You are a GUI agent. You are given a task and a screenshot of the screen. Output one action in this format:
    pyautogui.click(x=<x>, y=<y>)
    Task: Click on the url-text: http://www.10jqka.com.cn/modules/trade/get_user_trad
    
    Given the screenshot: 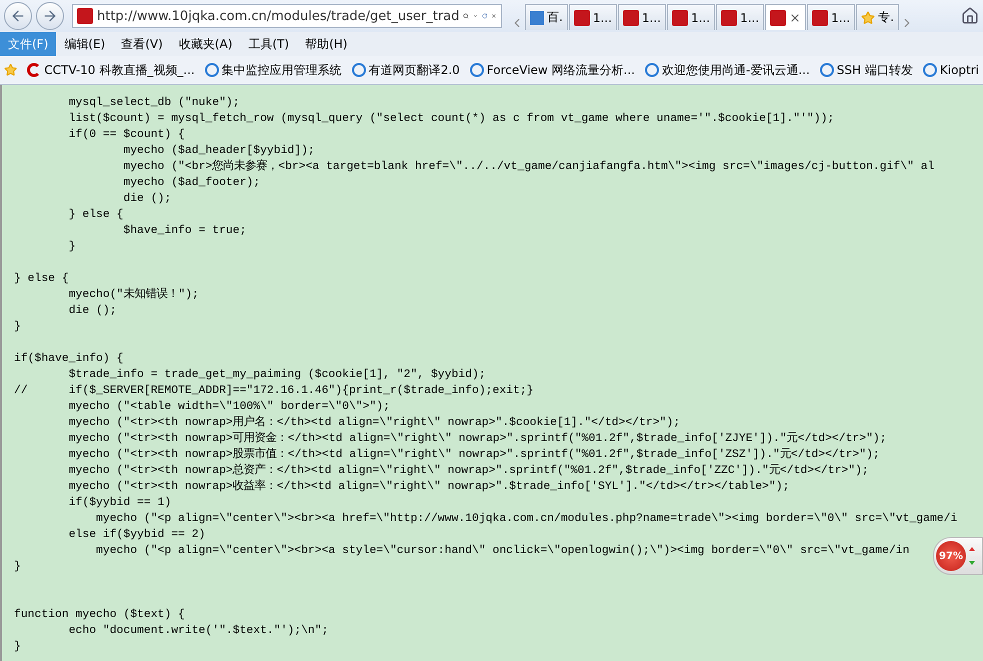 What is the action you would take?
    pyautogui.click(x=278, y=16)
    